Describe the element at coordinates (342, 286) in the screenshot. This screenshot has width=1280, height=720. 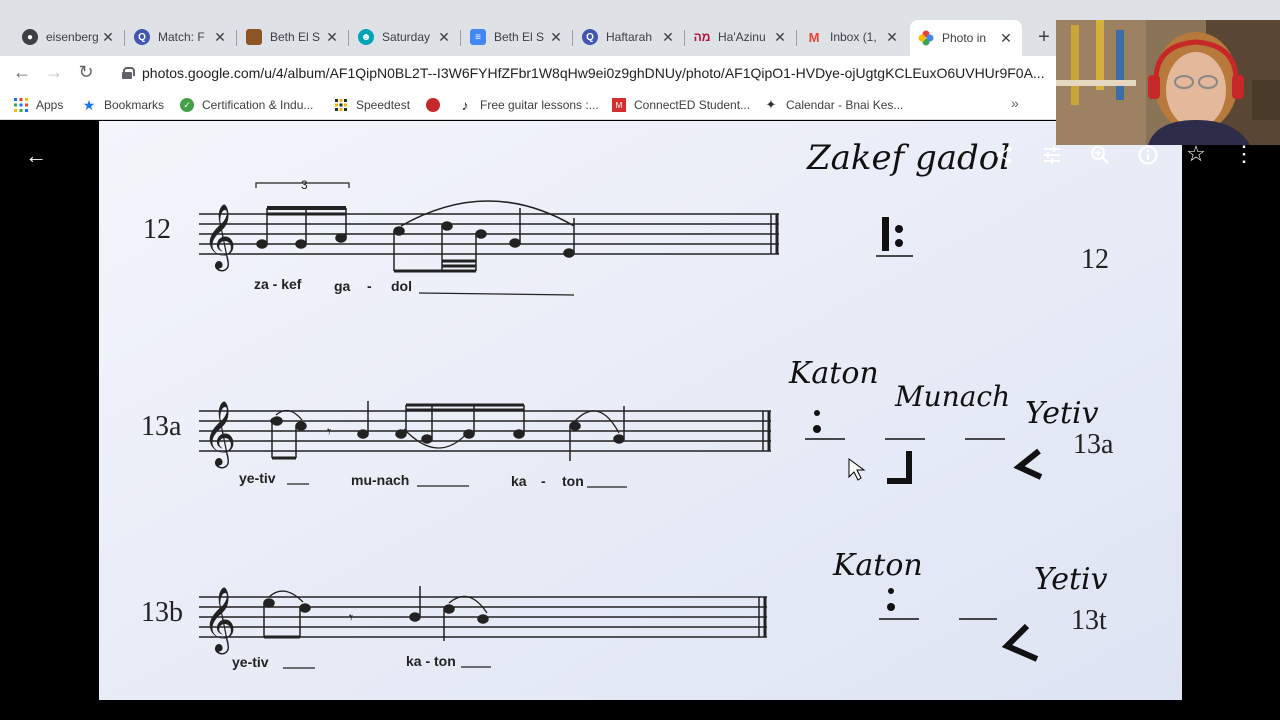
I see `lyric: ga` at that location.